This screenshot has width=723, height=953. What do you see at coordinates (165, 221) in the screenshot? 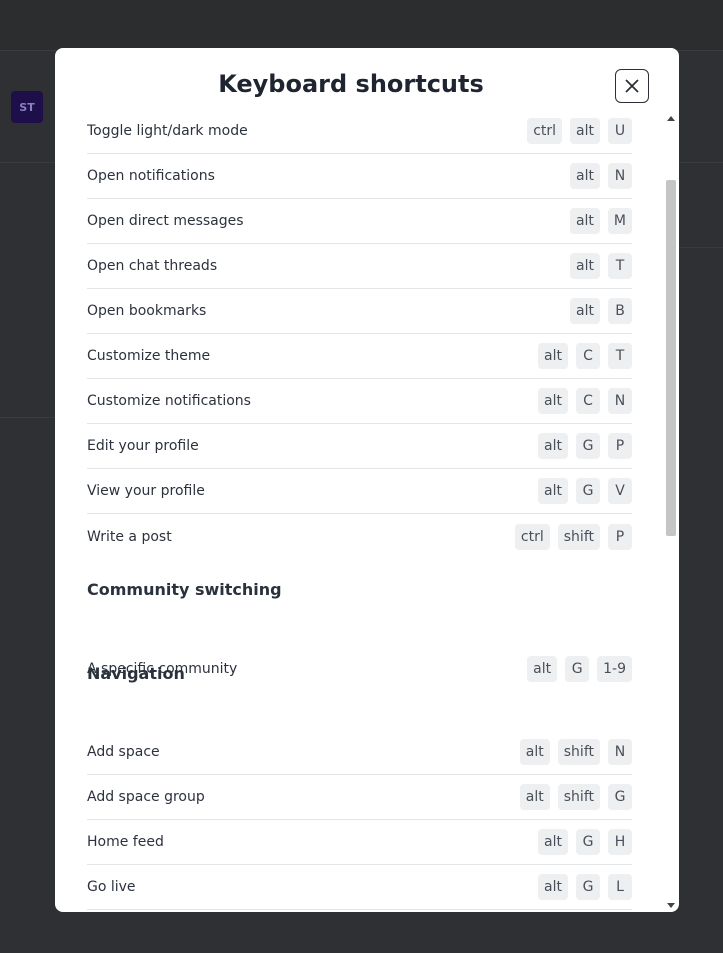
I see `shortcut-label: Open direct messages` at bounding box center [165, 221].